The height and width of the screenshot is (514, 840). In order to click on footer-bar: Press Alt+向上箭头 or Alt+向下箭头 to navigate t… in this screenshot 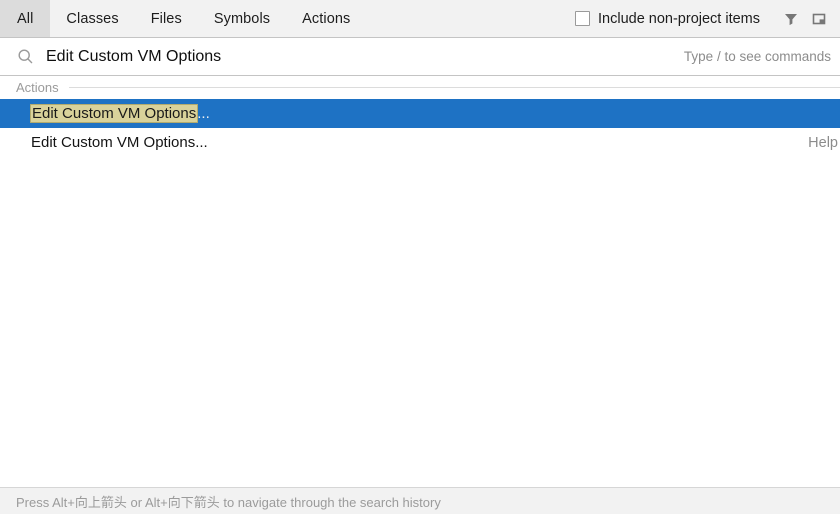, I will do `click(420, 500)`.